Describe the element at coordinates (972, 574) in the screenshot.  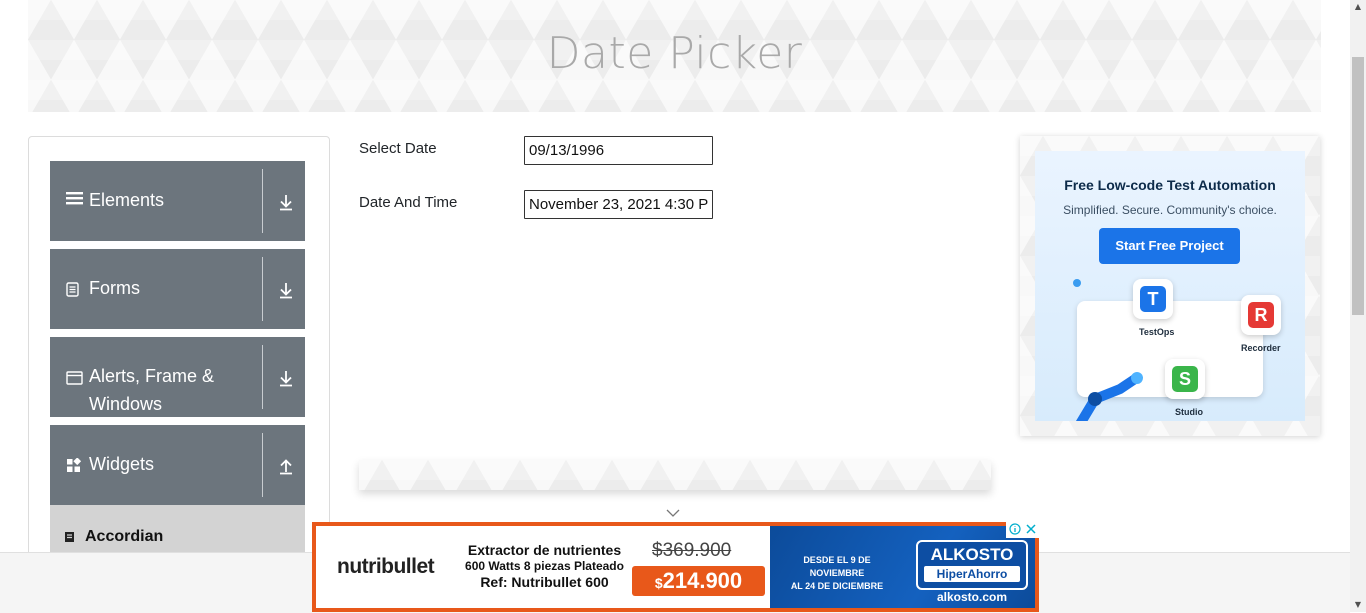
I see `store-tag: HiperAhorro` at that location.